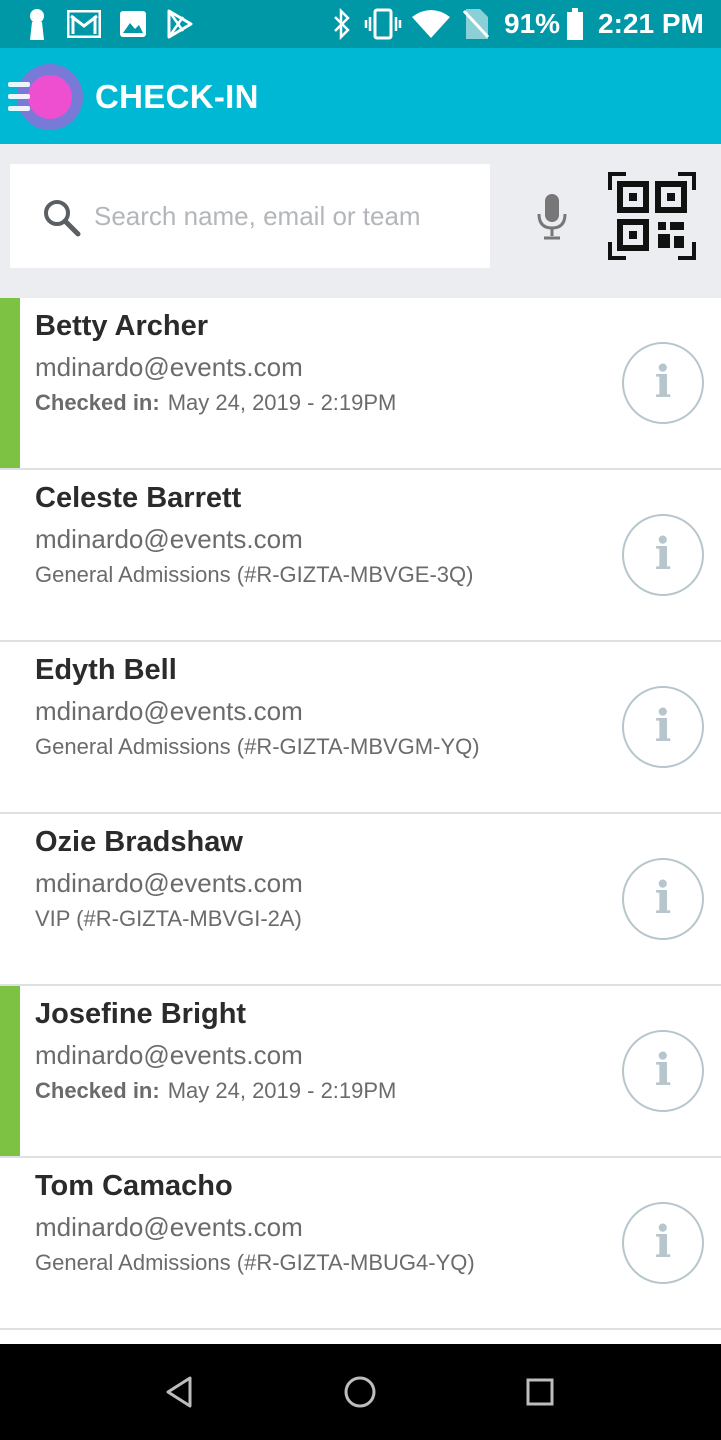 This screenshot has height=1440, width=721. What do you see at coordinates (37, 24) in the screenshot?
I see `keyhole-icon` at bounding box center [37, 24].